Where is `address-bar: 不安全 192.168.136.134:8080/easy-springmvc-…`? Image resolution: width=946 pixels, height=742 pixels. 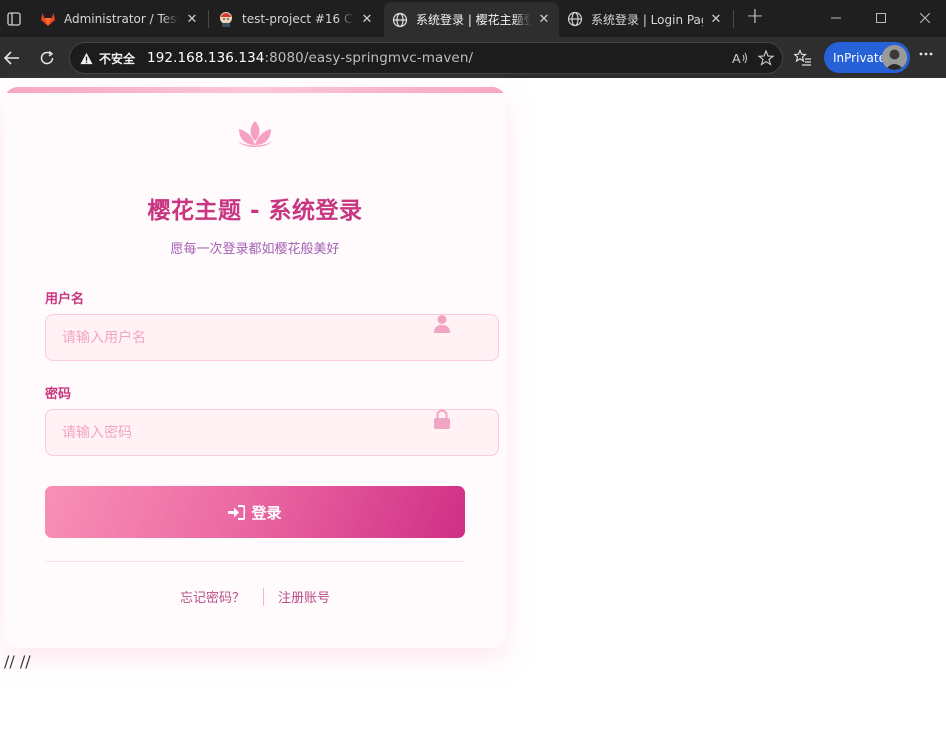
address-bar: 不安全 192.168.136.134:8080/easy-springmvc-… is located at coordinates (426, 58).